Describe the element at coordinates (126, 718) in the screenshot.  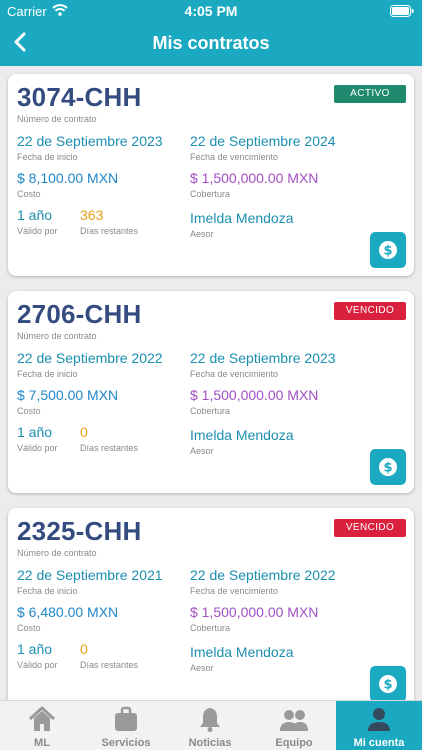
I see `briefcase-icon` at that location.